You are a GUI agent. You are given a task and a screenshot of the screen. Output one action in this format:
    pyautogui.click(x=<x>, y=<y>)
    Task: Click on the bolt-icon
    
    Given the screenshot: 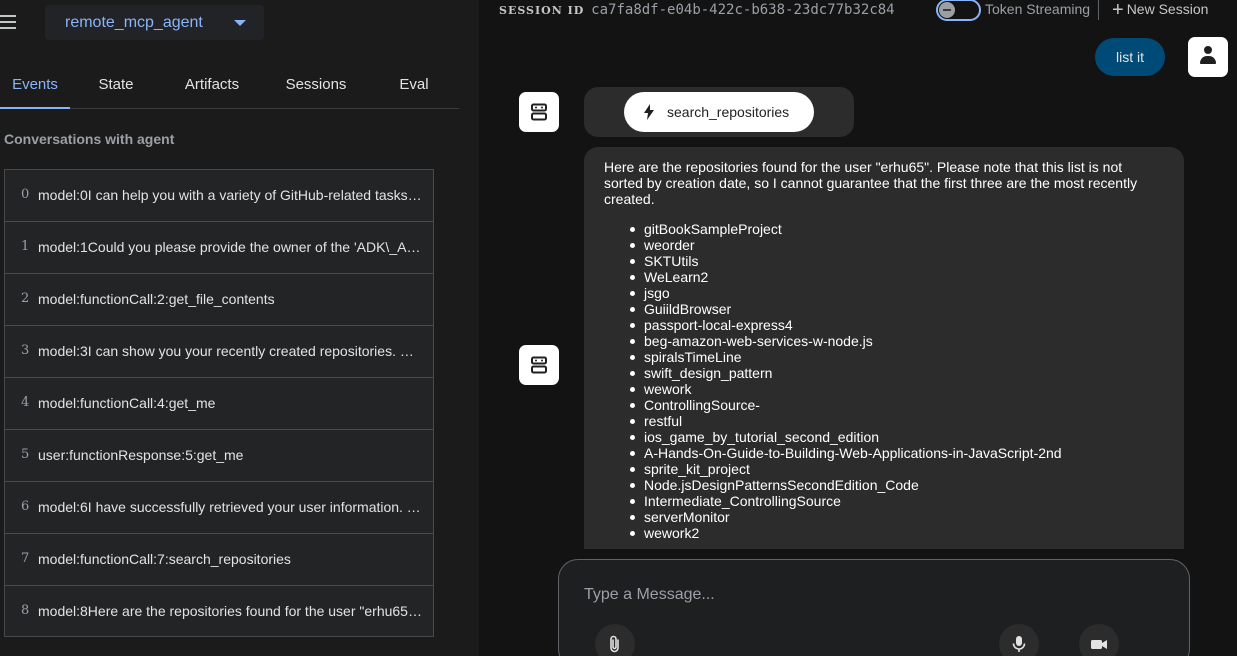 What is the action you would take?
    pyautogui.click(x=649, y=112)
    